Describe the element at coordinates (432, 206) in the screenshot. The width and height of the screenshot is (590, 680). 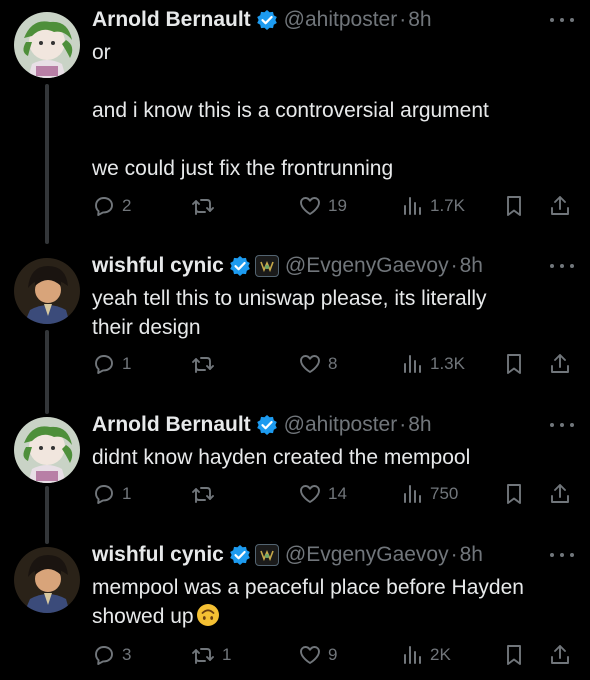
I see `views-button: 1.7K` at that location.